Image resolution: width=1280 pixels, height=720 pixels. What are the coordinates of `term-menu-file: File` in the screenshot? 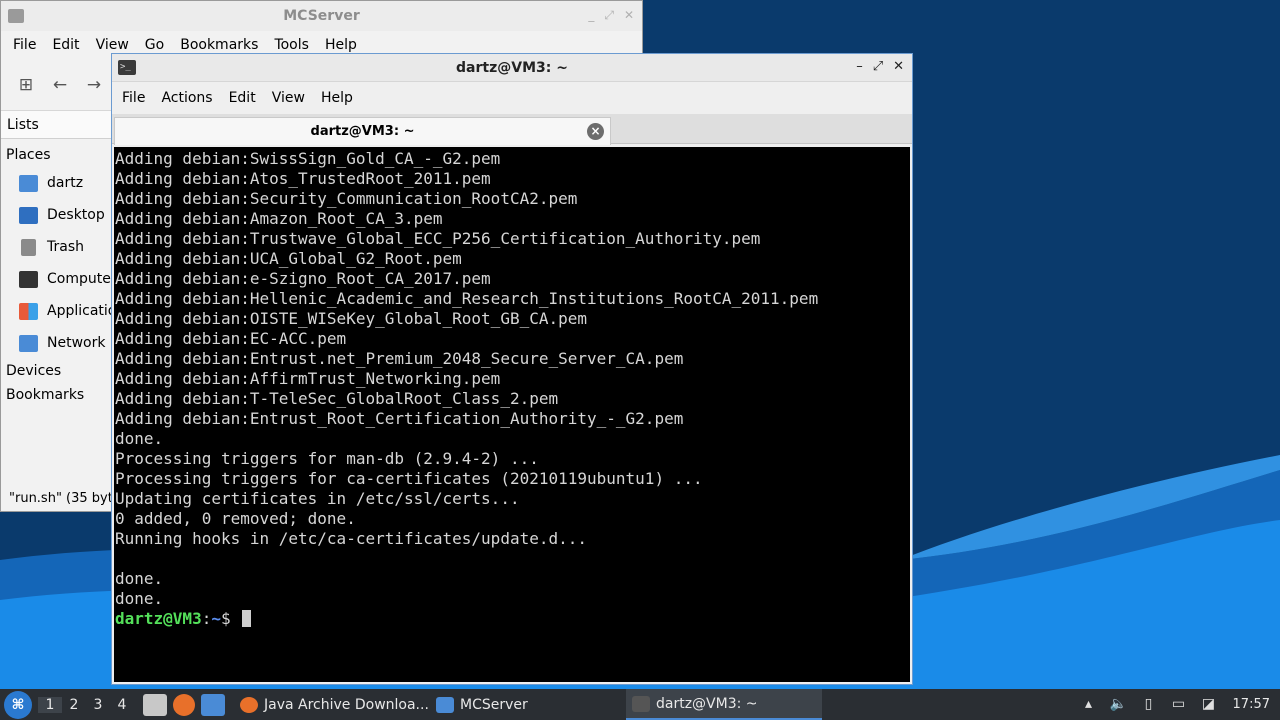 It's located at (133, 98).